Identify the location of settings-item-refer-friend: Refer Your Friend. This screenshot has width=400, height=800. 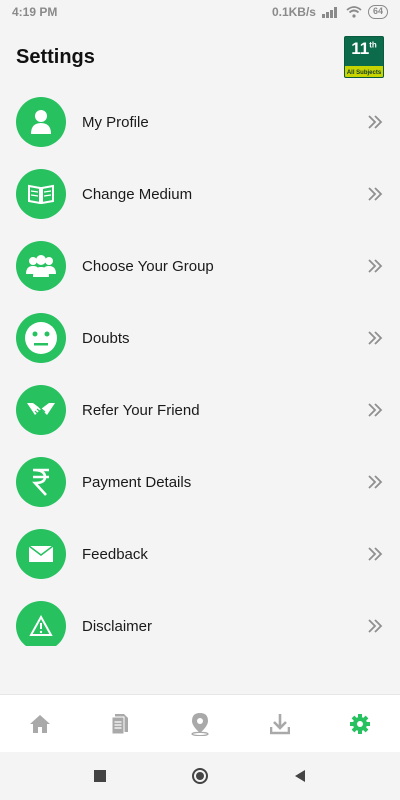
(200, 410).